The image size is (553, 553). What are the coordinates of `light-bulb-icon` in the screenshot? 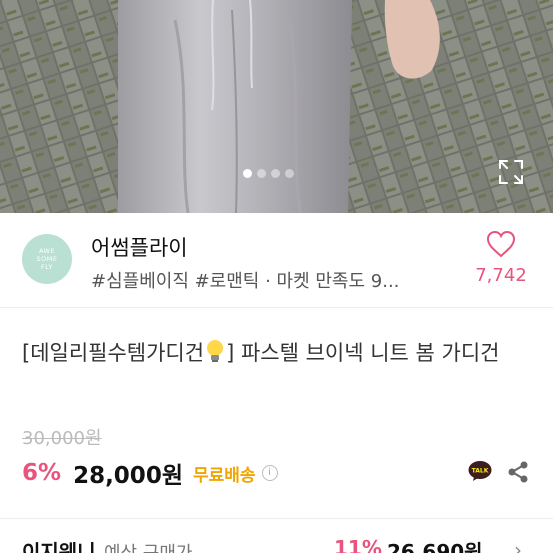 It's located at (215, 351).